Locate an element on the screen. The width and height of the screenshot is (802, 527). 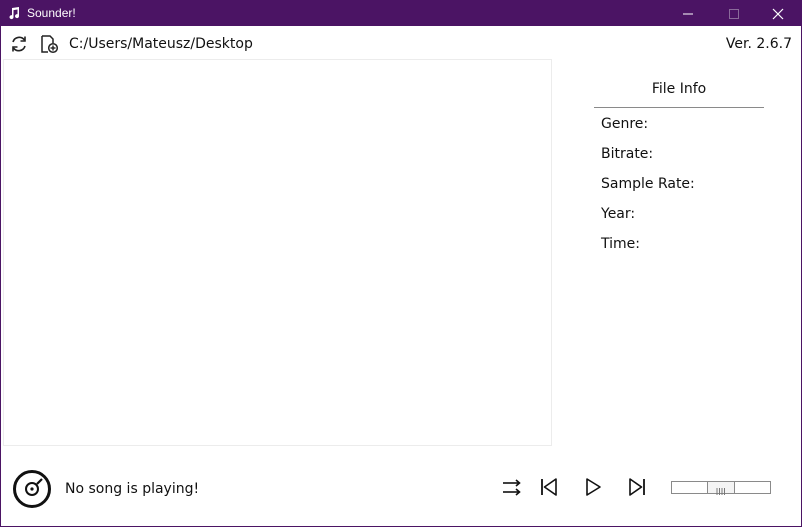
current-path: C:/Users/Mateusz/Desktop is located at coordinates (161, 44).